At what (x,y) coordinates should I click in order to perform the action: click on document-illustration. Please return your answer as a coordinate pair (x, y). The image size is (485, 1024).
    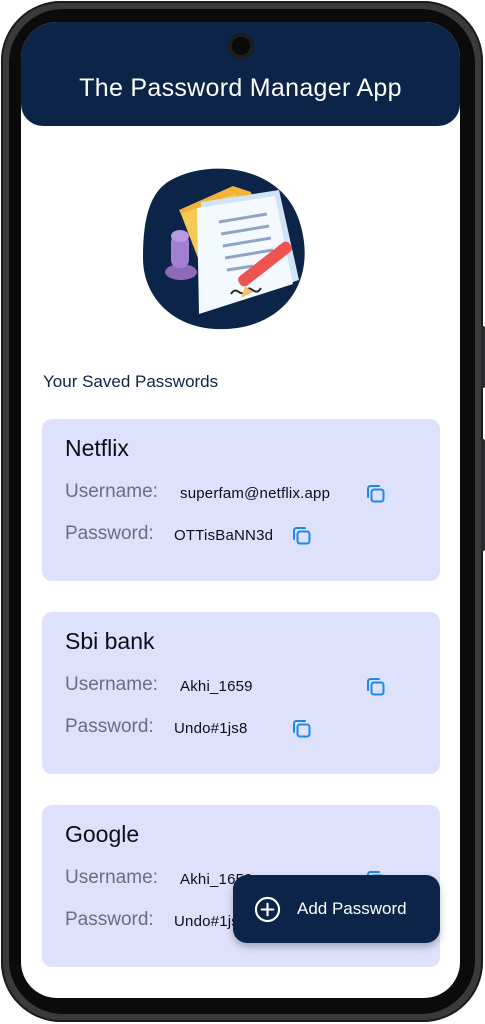
    Looking at the image, I should click on (224, 249).